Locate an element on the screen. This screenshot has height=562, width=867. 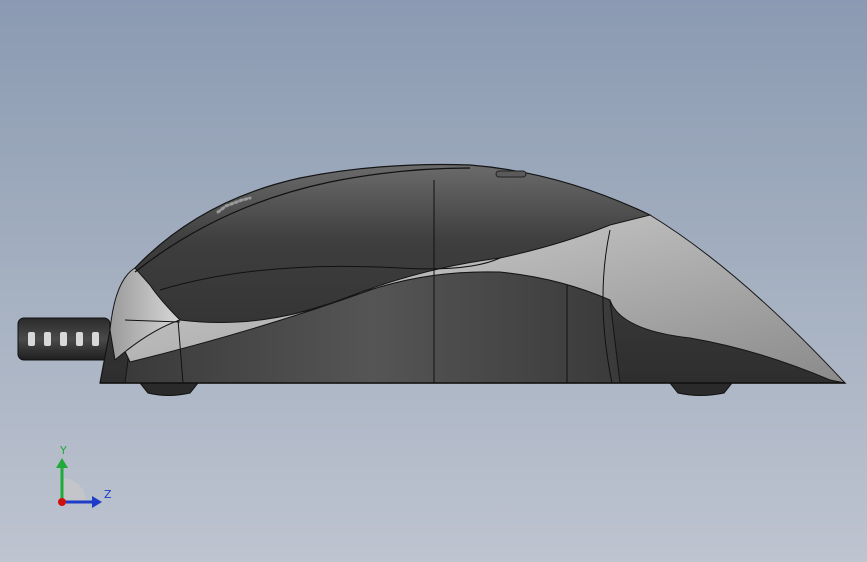
dpi-buttons is located at coordinates (511, 174).